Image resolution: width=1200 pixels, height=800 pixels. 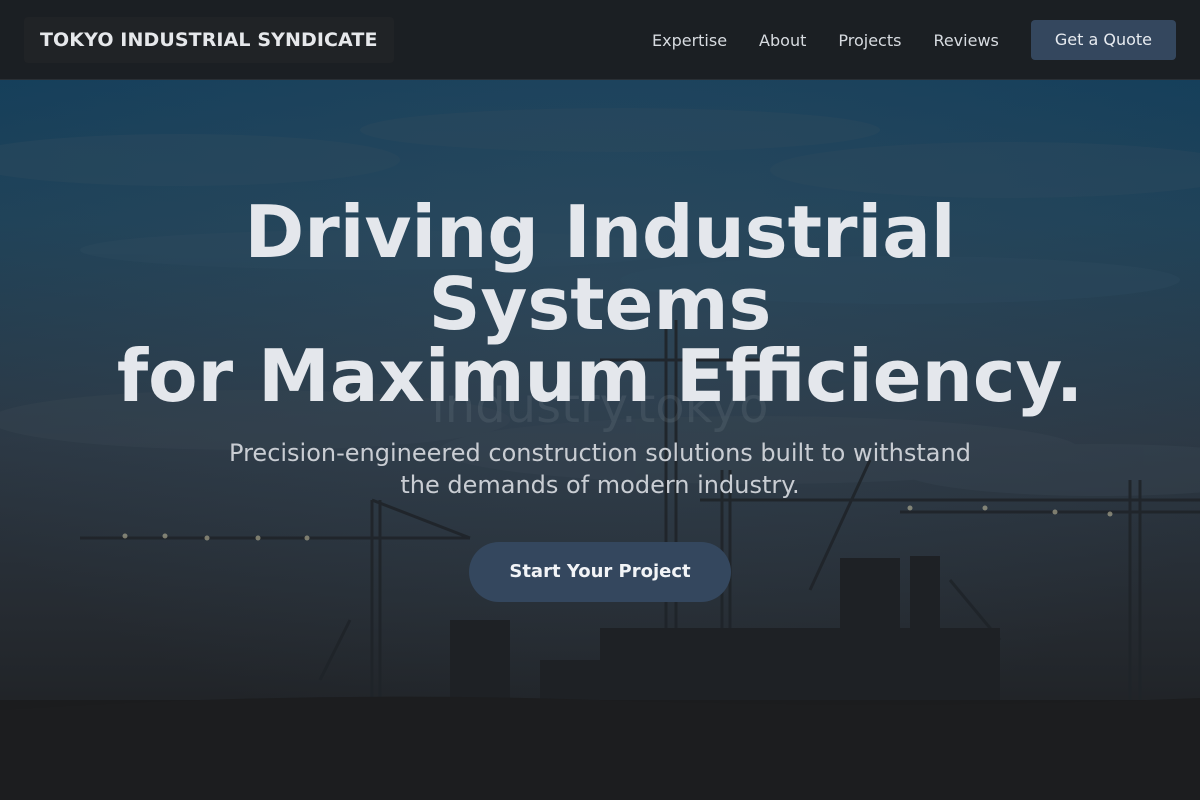 I want to click on get-a-quote-button: Get a Quote, so click(x=1103, y=40).